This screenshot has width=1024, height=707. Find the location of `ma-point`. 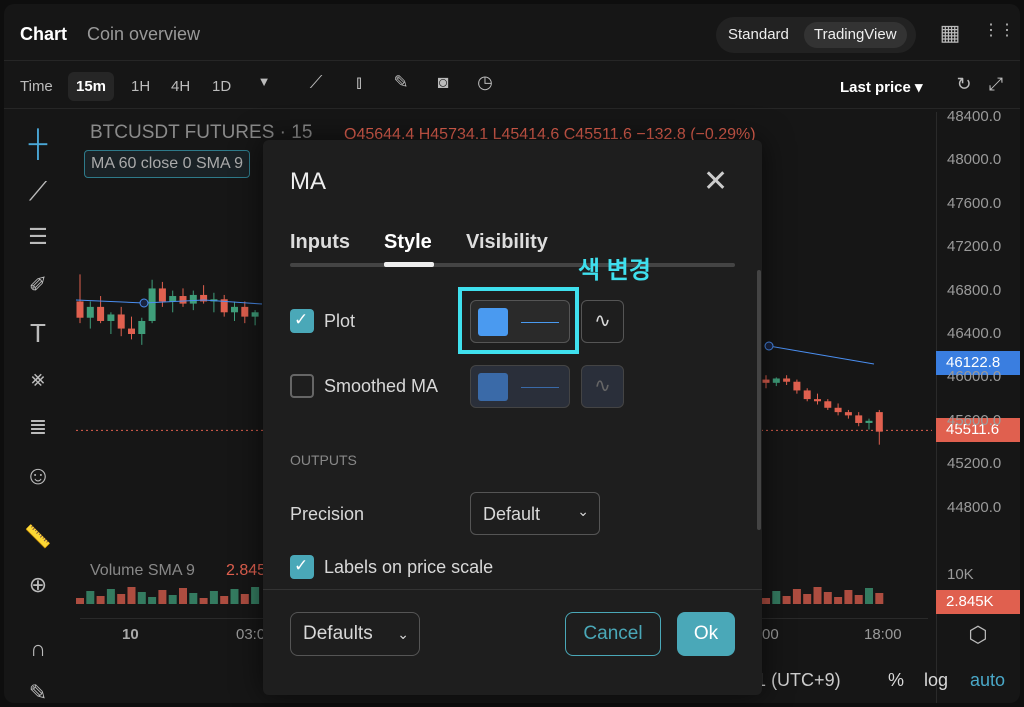

ma-point is located at coordinates (144, 303).